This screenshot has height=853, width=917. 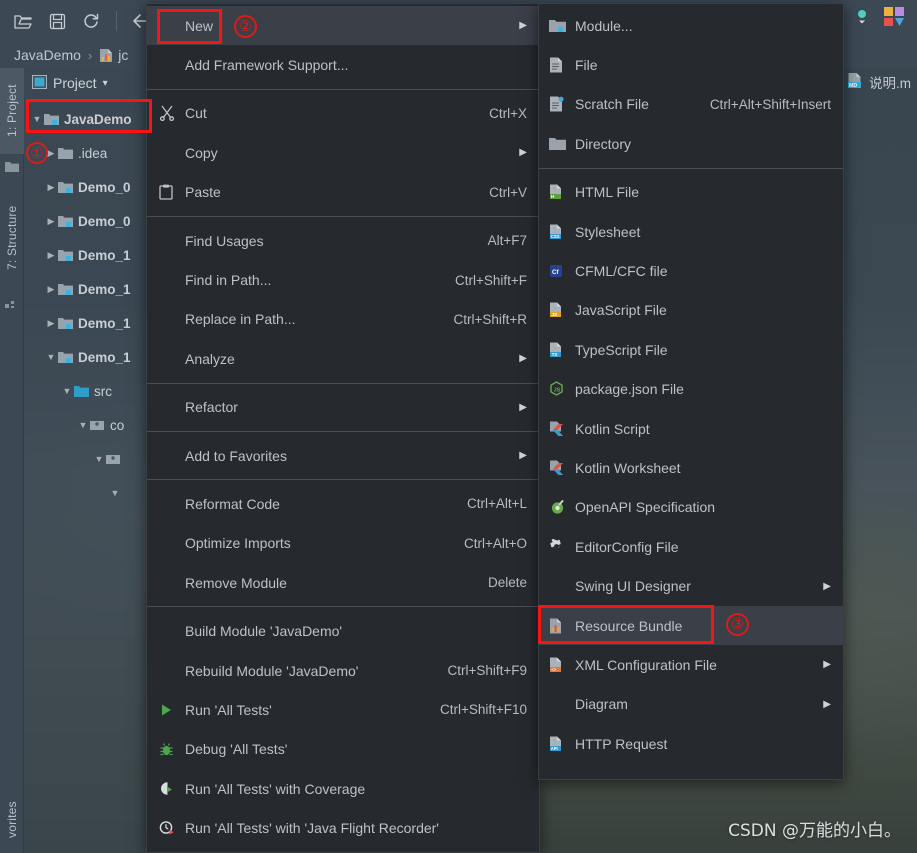 I want to click on submenu-item-shortcut: Ctrl+Alt+Shift+Insert, so click(x=770, y=104).